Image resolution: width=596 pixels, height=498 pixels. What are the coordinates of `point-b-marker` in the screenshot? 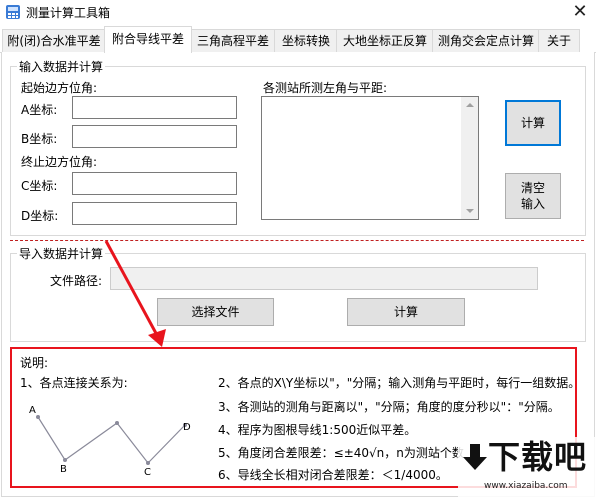 It's located at (65, 460).